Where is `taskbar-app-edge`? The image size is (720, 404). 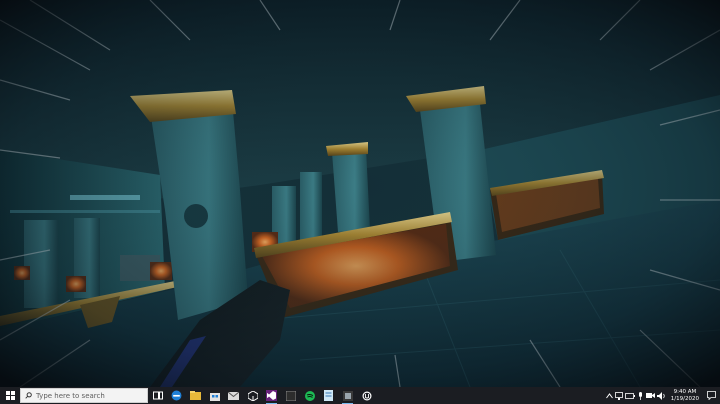
taskbar-app-edge is located at coordinates (176, 395).